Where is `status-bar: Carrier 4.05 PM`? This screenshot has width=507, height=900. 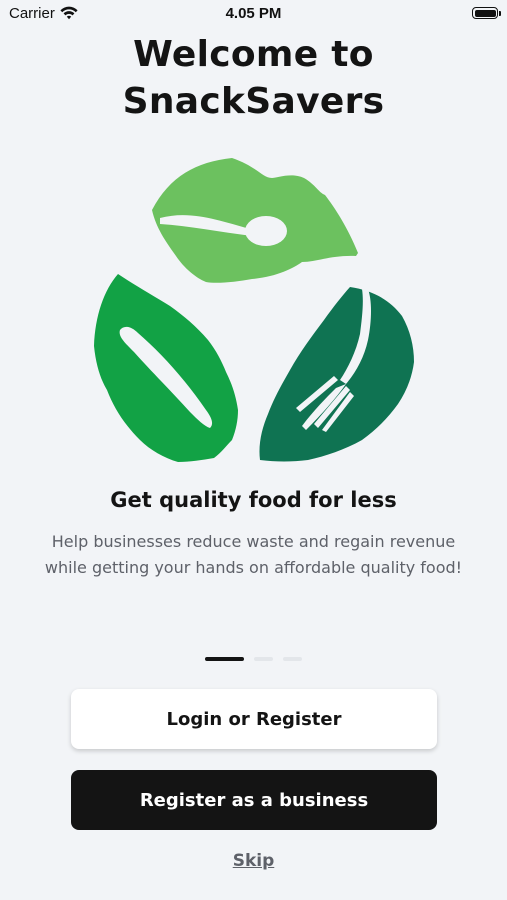 status-bar: Carrier 4.05 PM is located at coordinates (253, 14).